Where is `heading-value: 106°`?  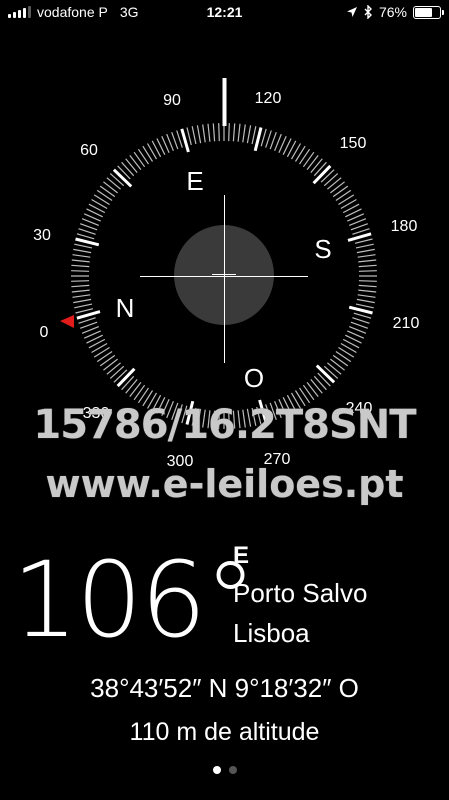
heading-value: 106° is located at coordinates (134, 600).